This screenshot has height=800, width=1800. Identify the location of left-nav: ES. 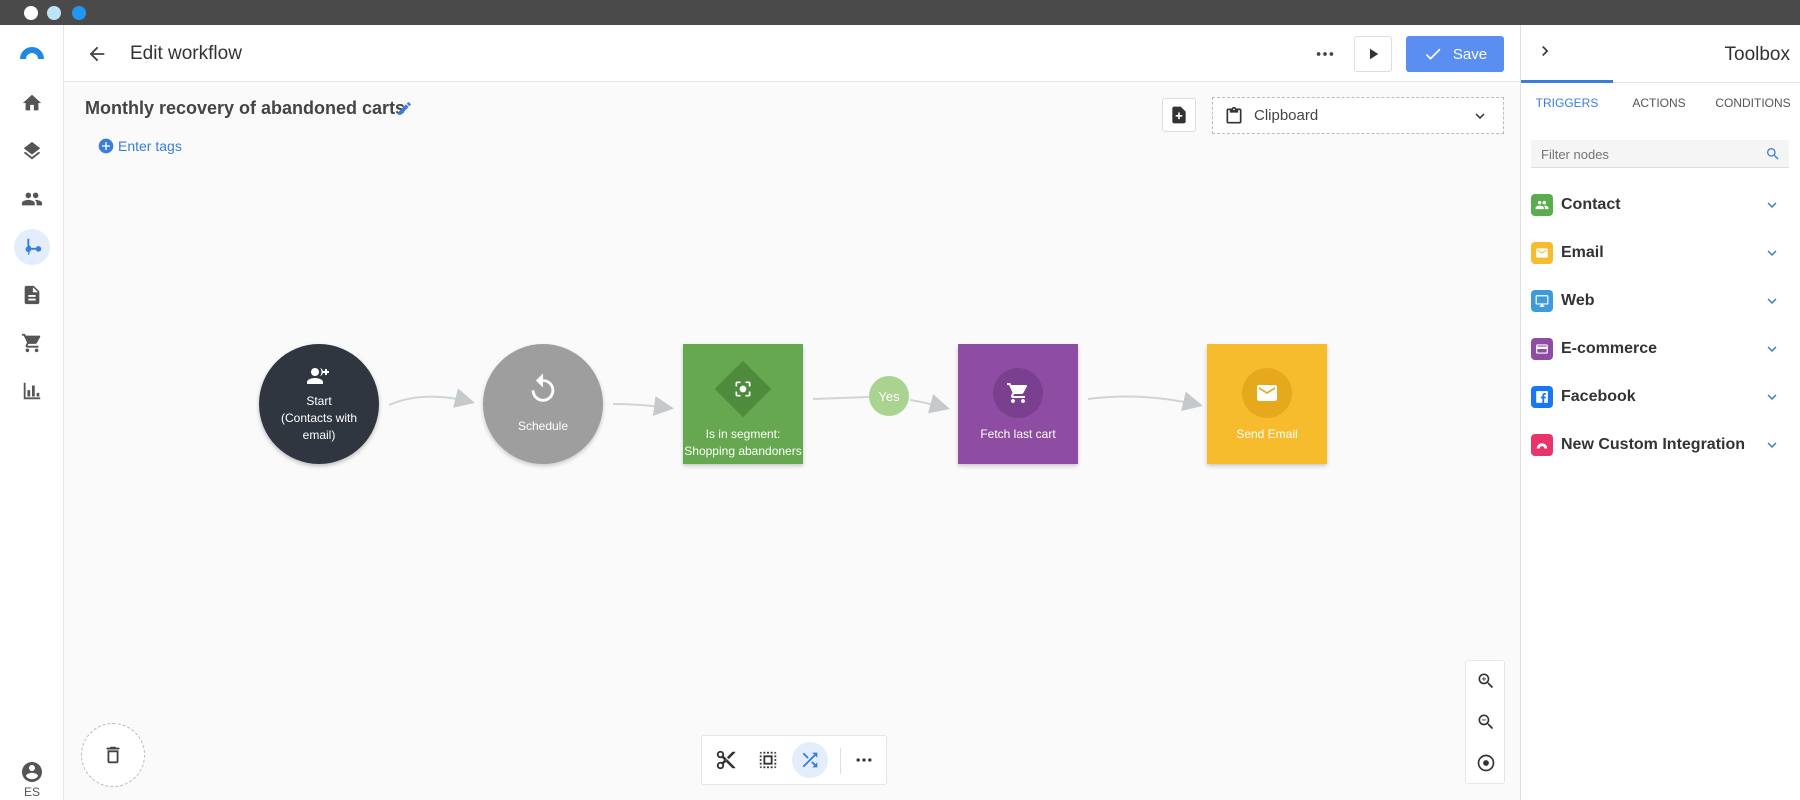
(32, 412).